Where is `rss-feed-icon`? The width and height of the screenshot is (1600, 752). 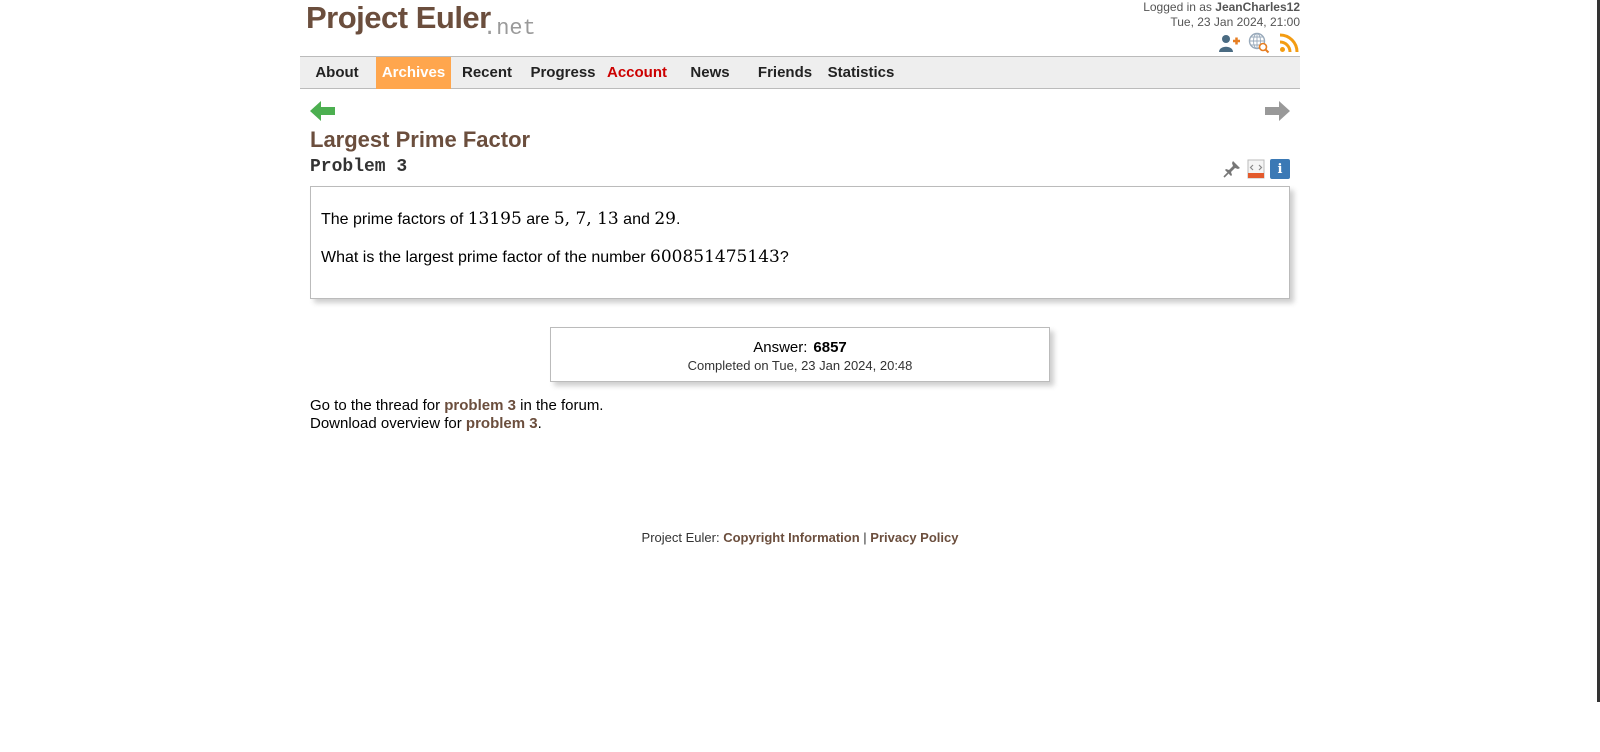
rss-feed-icon is located at coordinates (1289, 43).